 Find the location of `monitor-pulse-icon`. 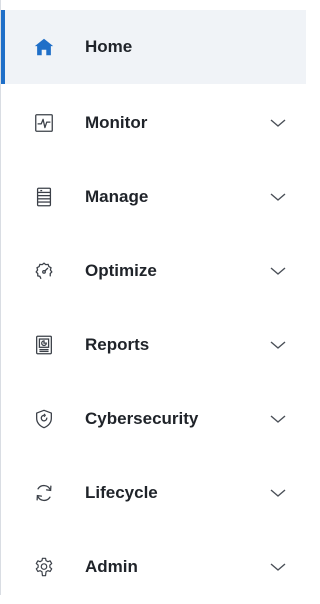

monitor-pulse-icon is located at coordinates (44, 123).